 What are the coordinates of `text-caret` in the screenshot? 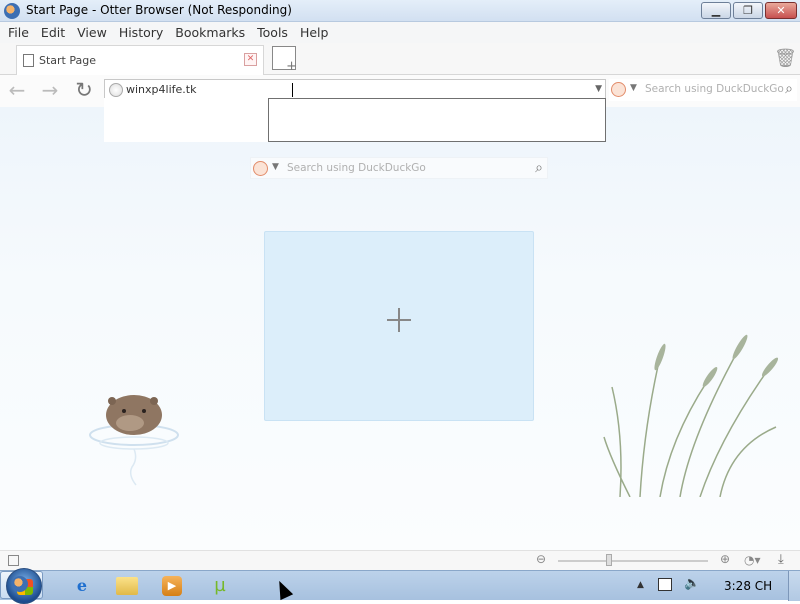 It's located at (292, 90).